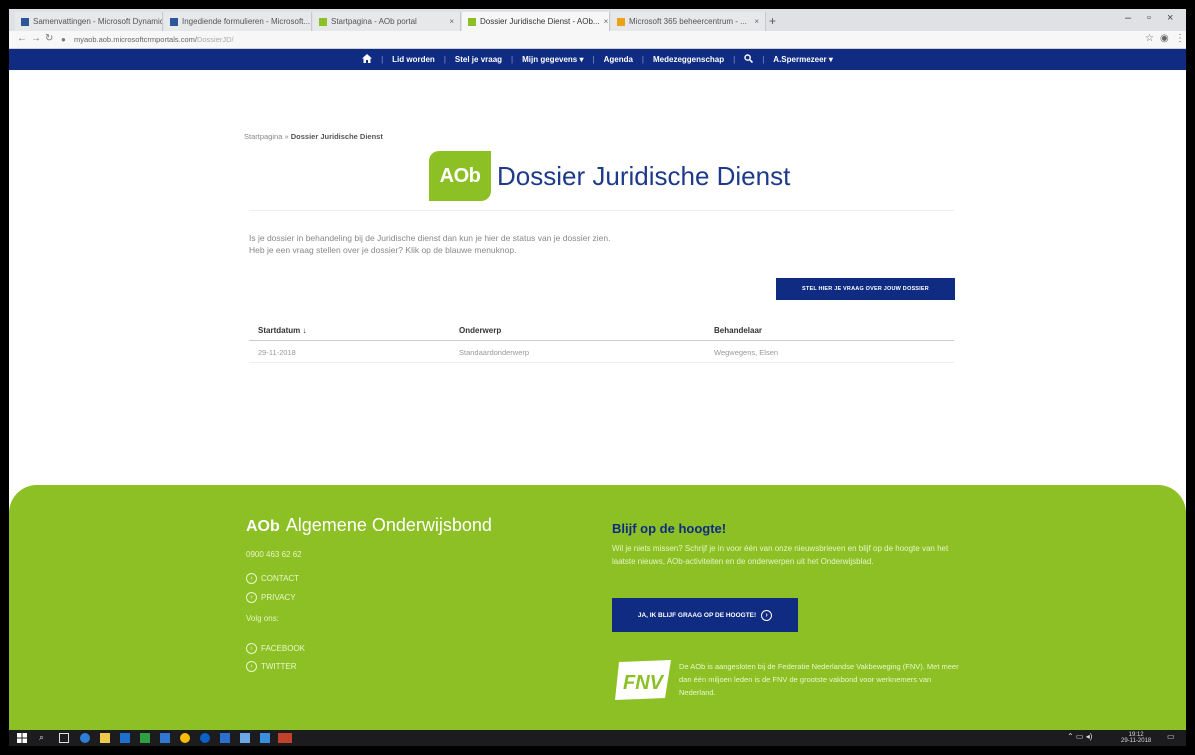  I want to click on minimize-icon: –, so click(1128, 18).